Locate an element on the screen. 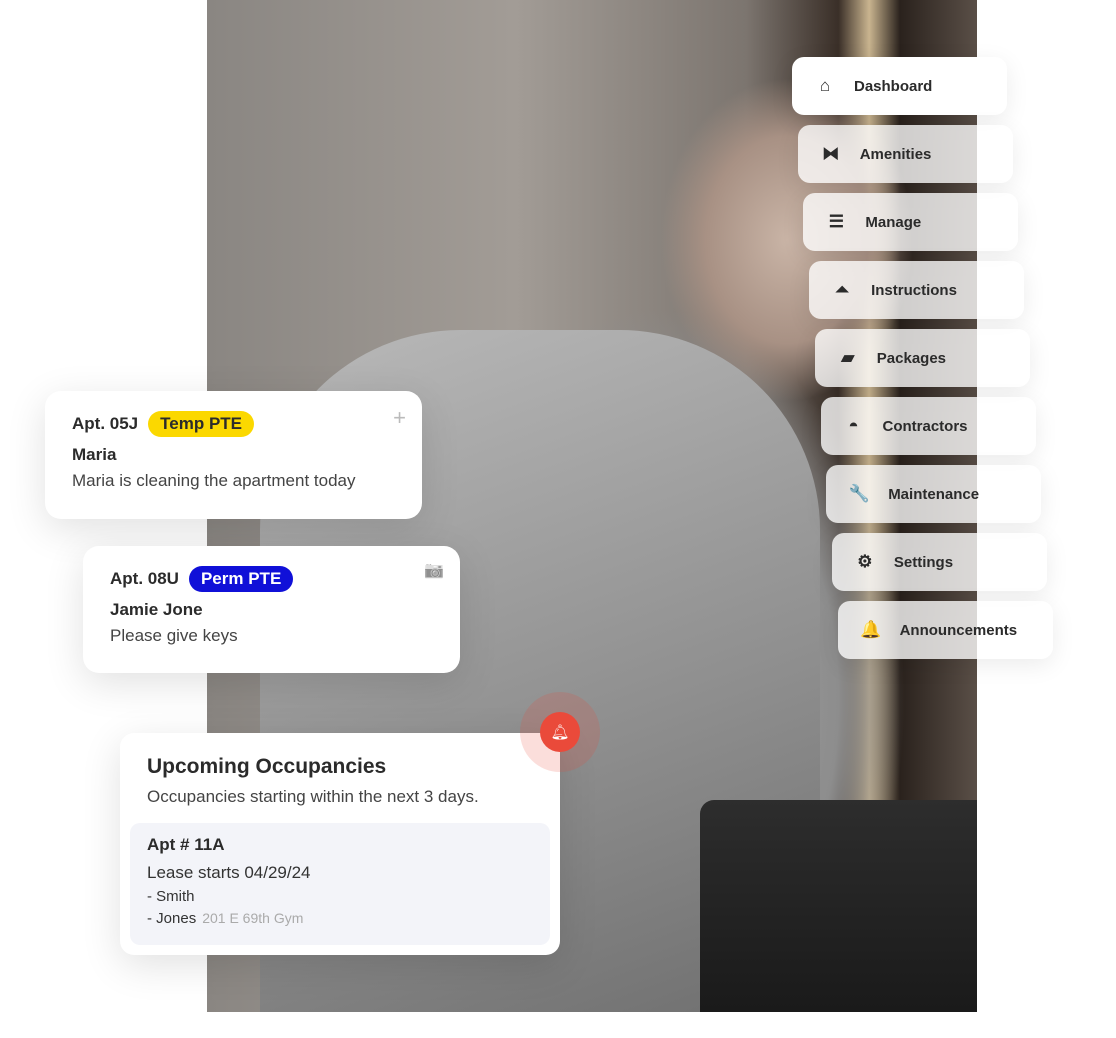  apartment-label: Apt. 05J is located at coordinates (105, 423).